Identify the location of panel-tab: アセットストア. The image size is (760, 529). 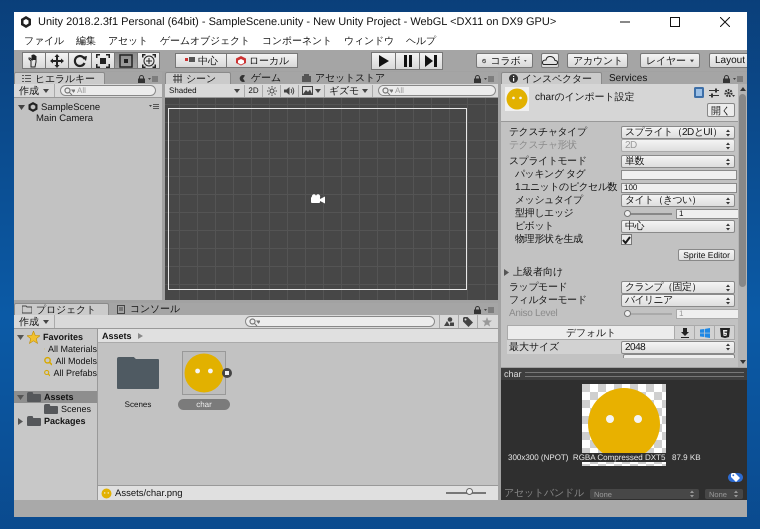
(347, 78).